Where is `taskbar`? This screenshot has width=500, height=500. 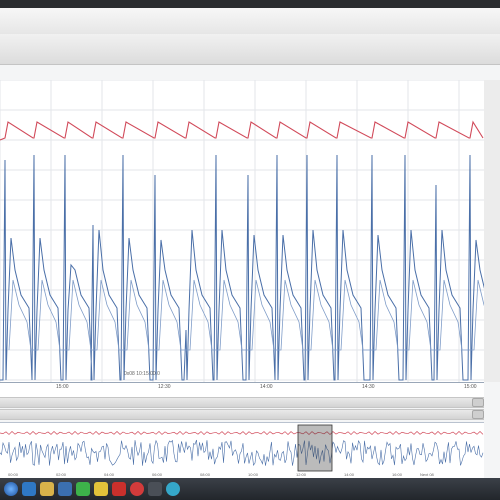 taskbar is located at coordinates (250, 489).